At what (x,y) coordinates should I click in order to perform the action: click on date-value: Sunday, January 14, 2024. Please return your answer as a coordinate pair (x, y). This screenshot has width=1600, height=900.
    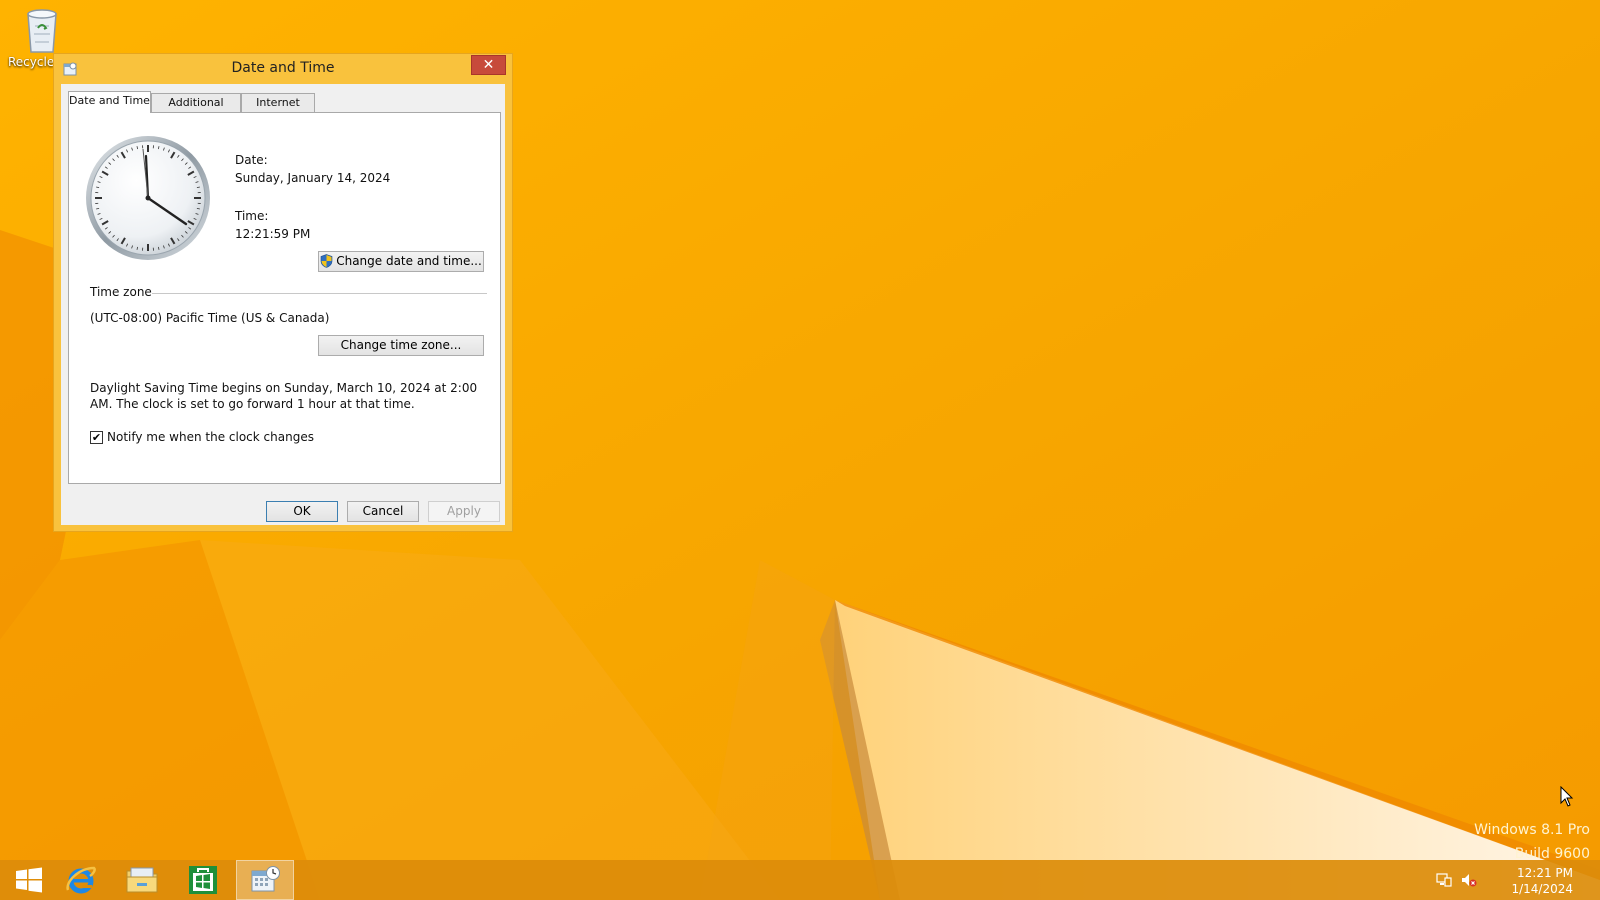
    Looking at the image, I should click on (313, 178).